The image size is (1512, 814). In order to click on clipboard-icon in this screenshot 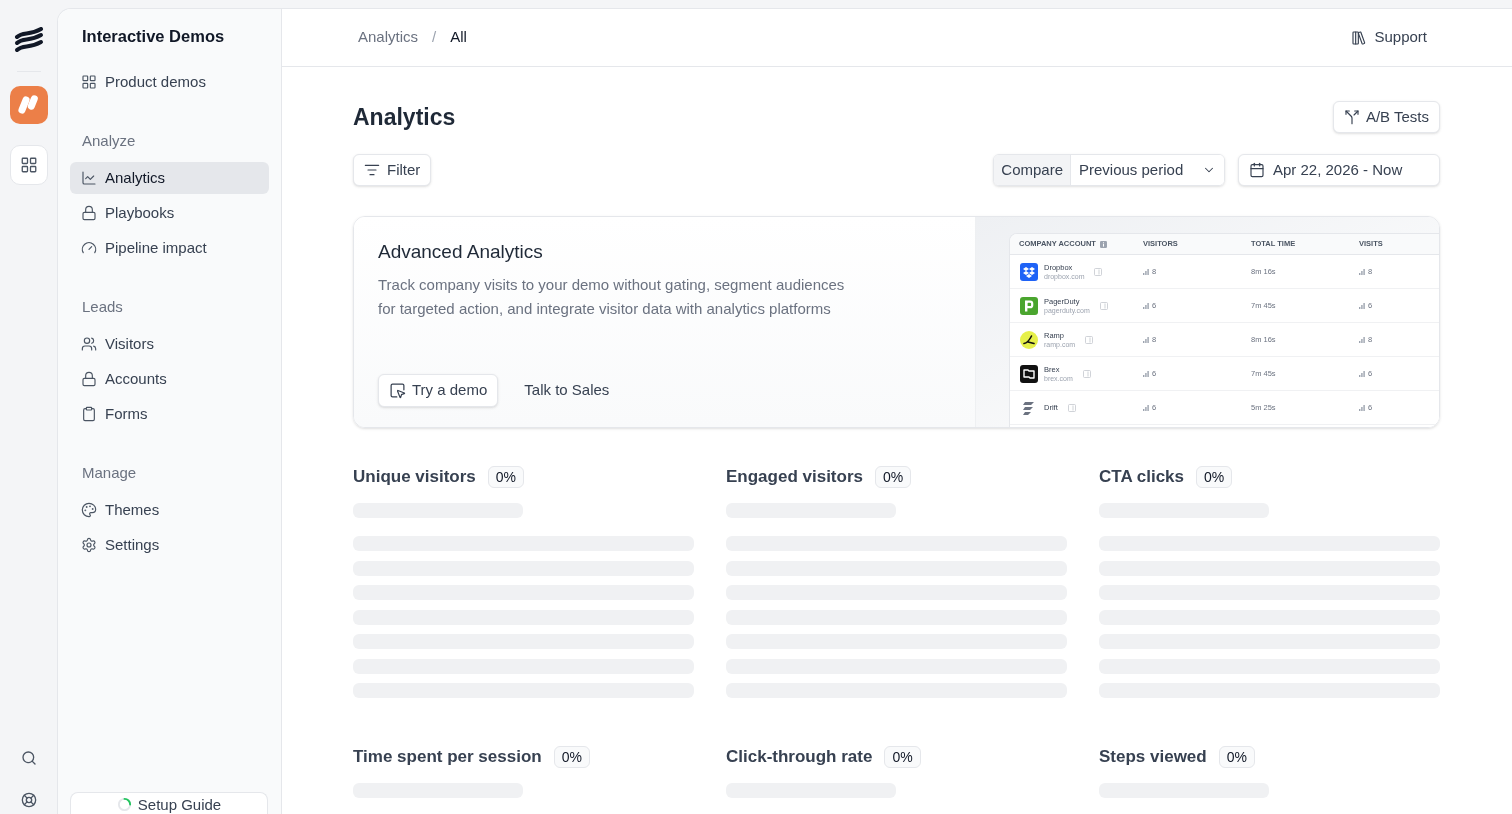, I will do `click(89, 414)`.